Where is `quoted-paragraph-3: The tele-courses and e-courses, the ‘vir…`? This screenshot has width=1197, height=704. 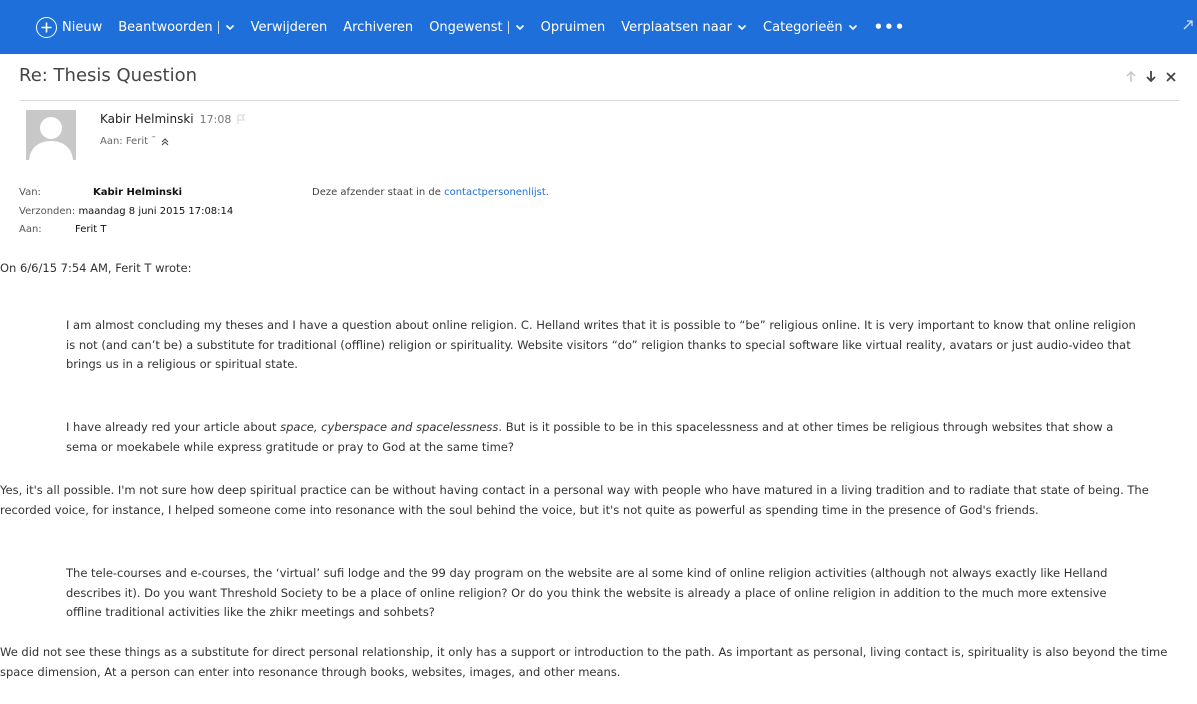 quoted-paragraph-3: The tele-courses and e-courses, the ‘vir… is located at coordinates (587, 592).